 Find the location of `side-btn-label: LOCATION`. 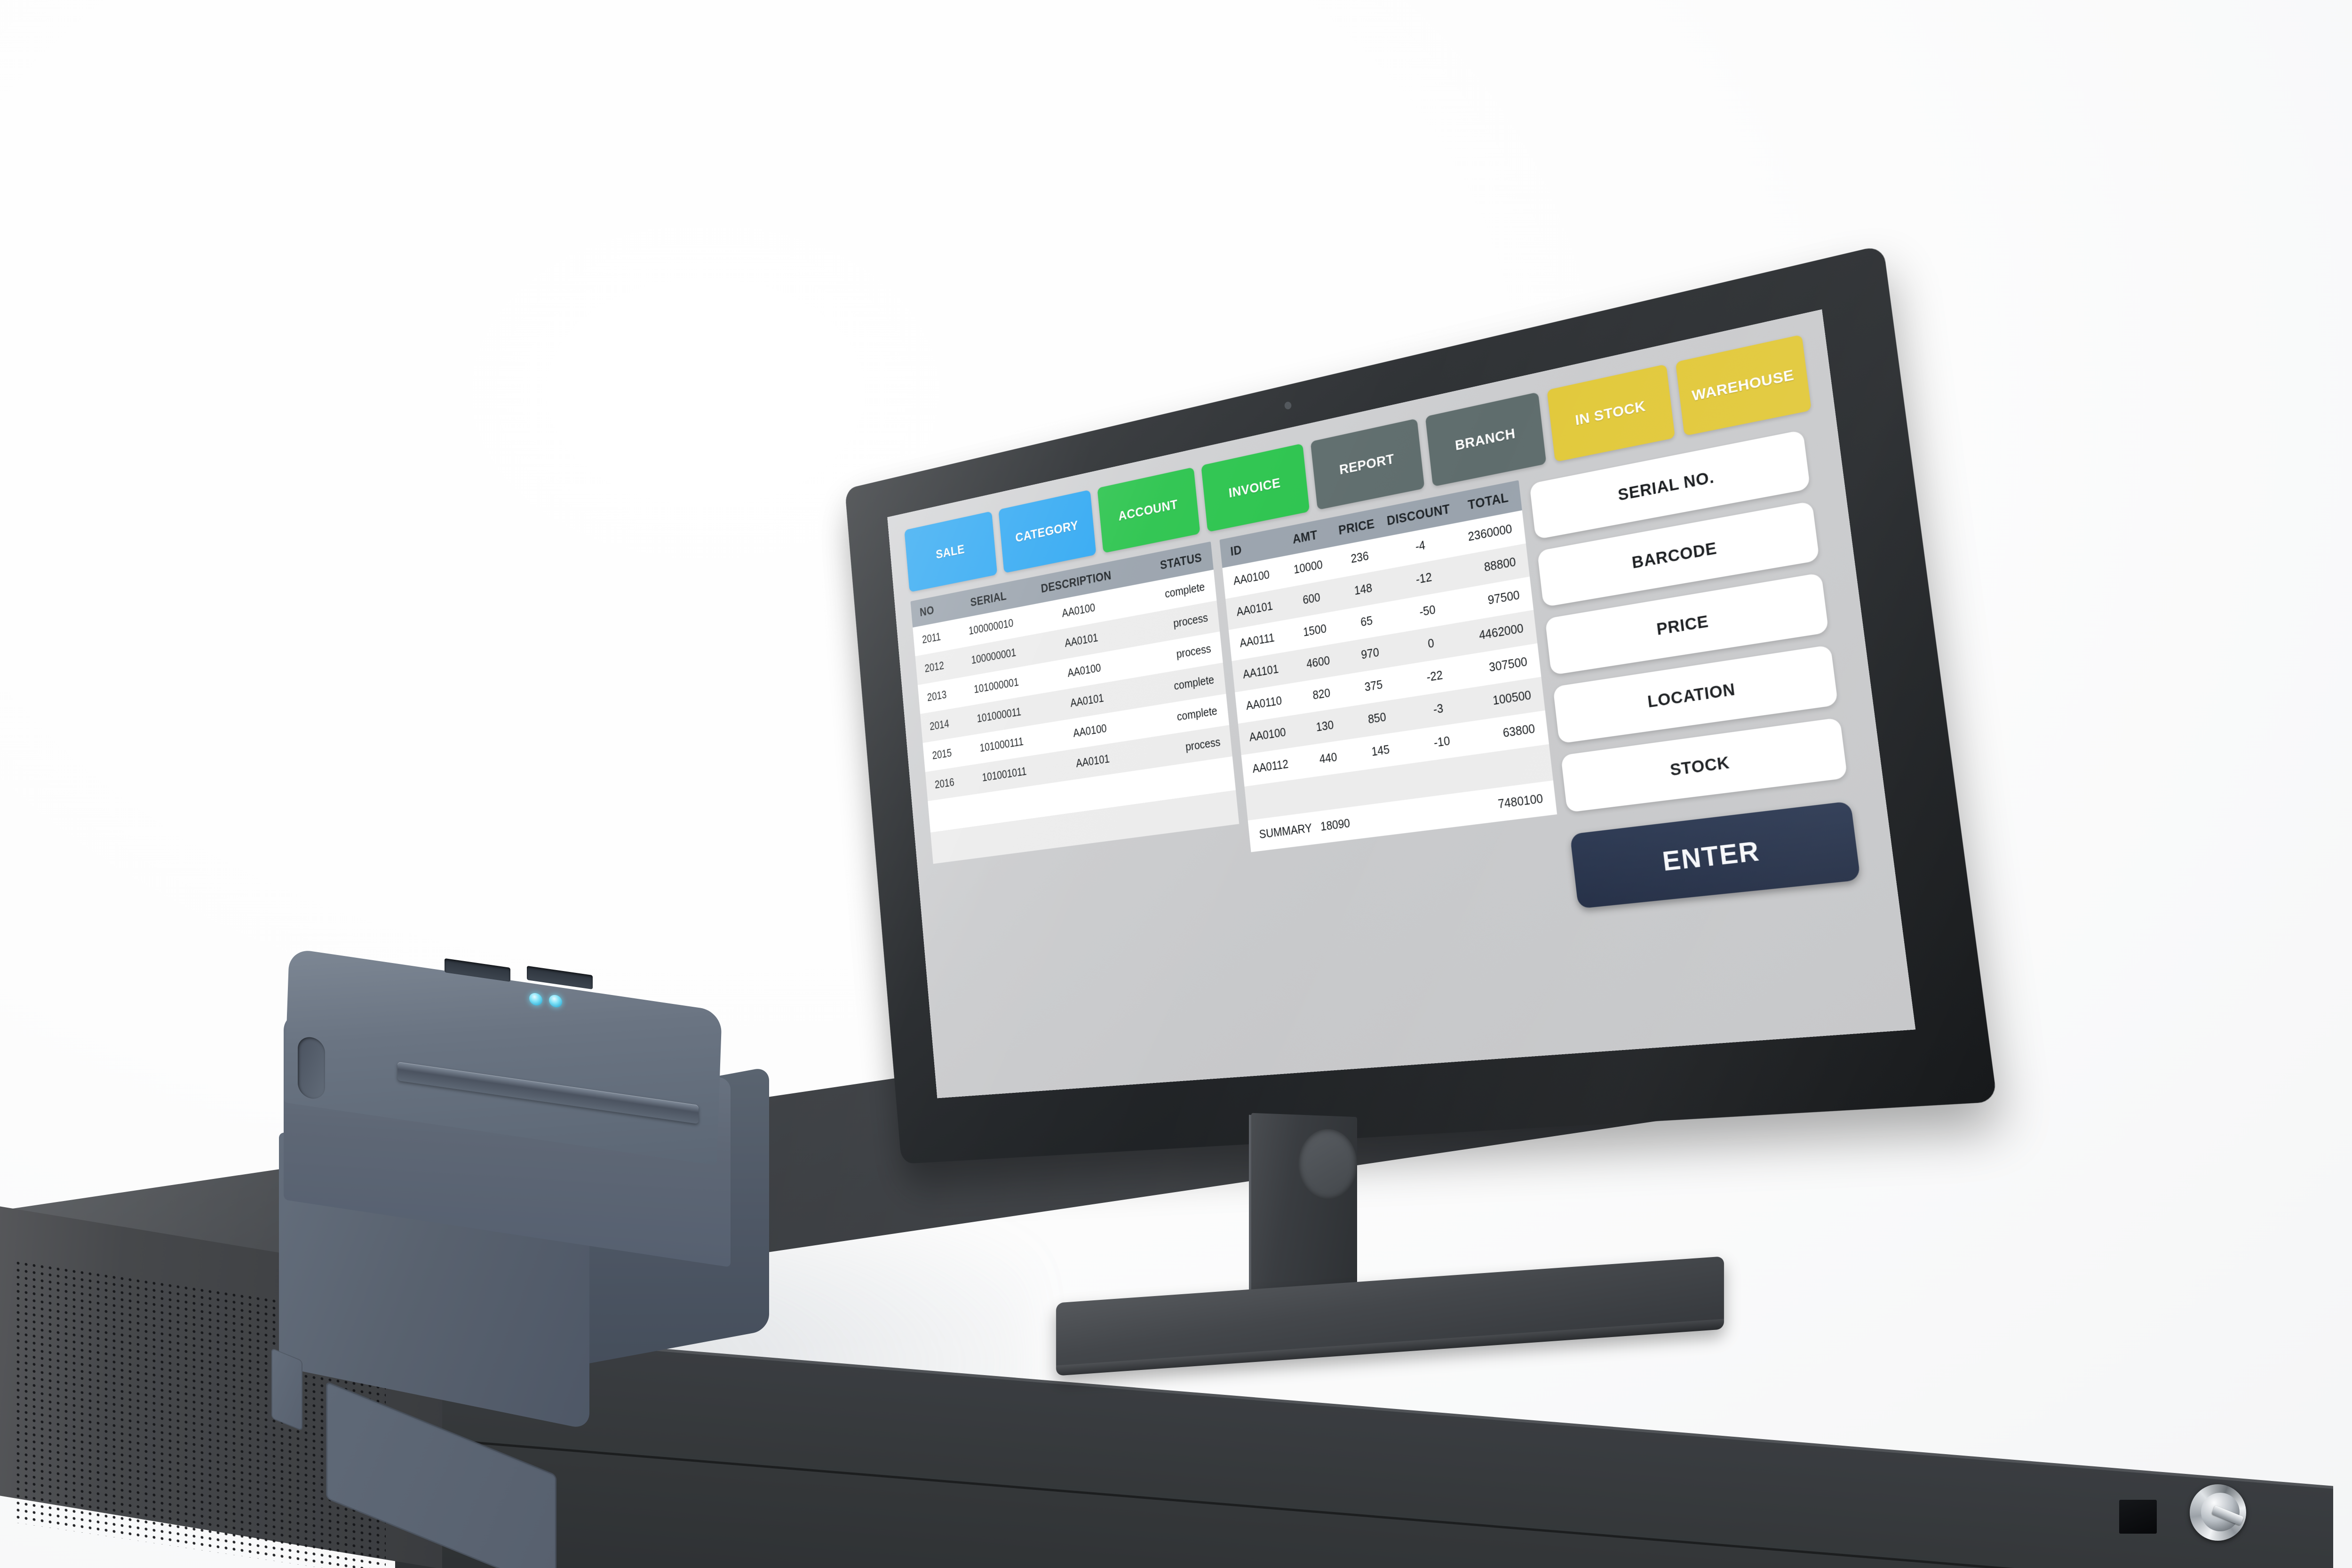

side-btn-label: LOCATION is located at coordinates (1691, 695).